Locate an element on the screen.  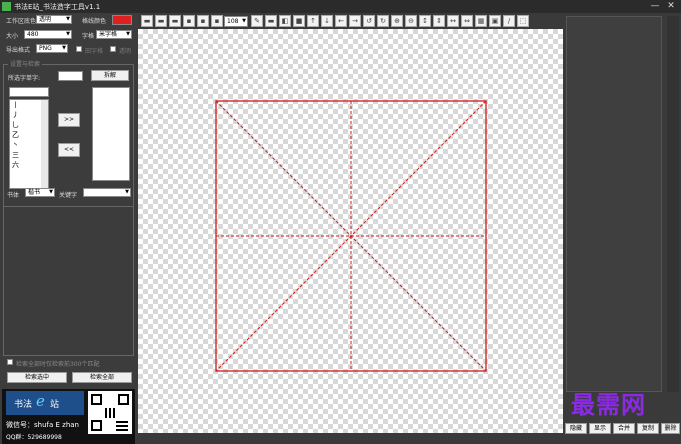
size-label: 大小 is located at coordinates (12, 36).